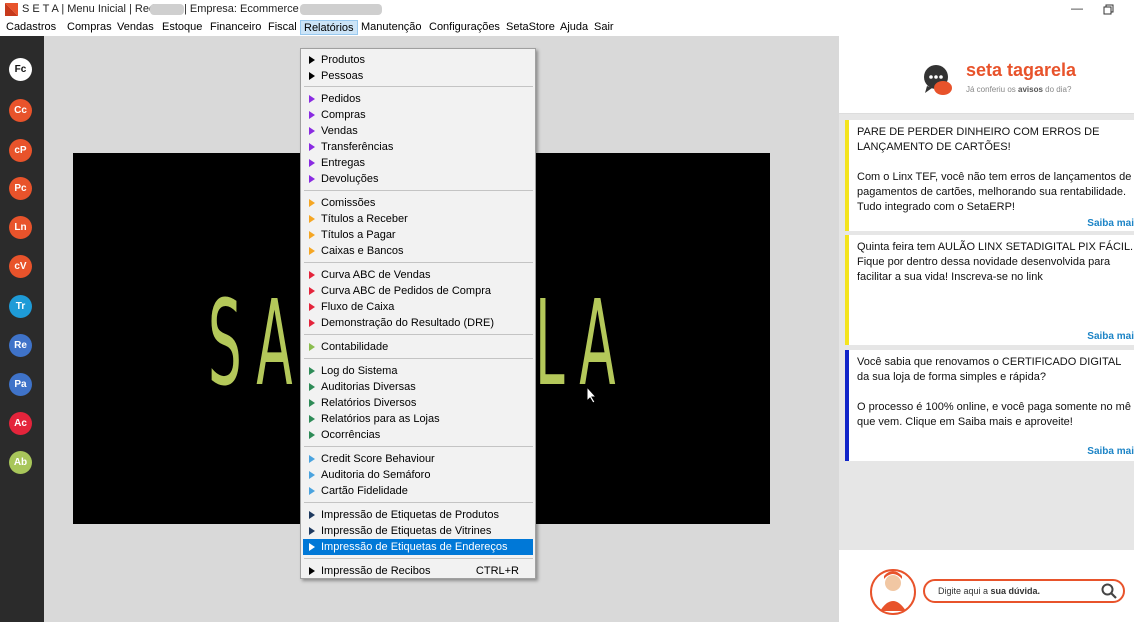 The width and height of the screenshot is (1134, 622). Describe the element at coordinates (1109, 591) in the screenshot. I see `search-icon` at that location.